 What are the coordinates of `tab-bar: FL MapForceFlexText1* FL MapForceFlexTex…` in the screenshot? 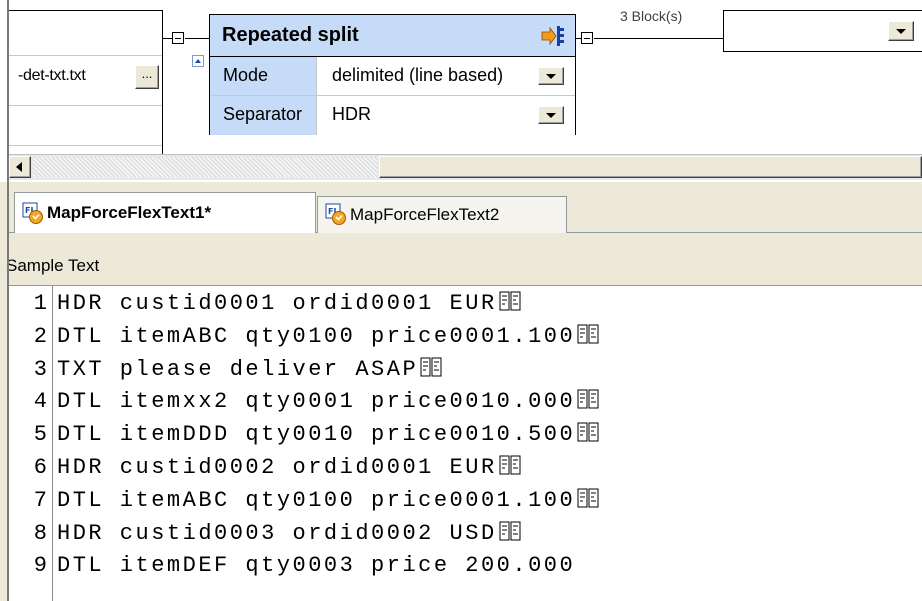 It's located at (465, 208).